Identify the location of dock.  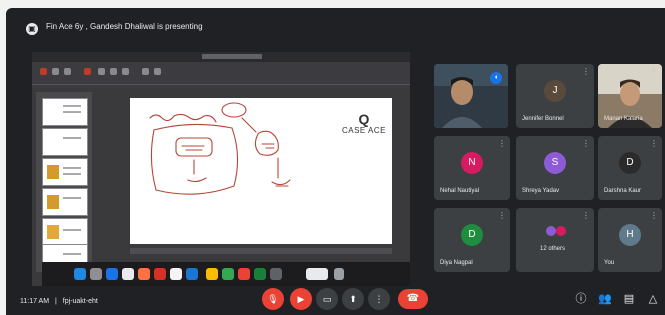
(226, 274).